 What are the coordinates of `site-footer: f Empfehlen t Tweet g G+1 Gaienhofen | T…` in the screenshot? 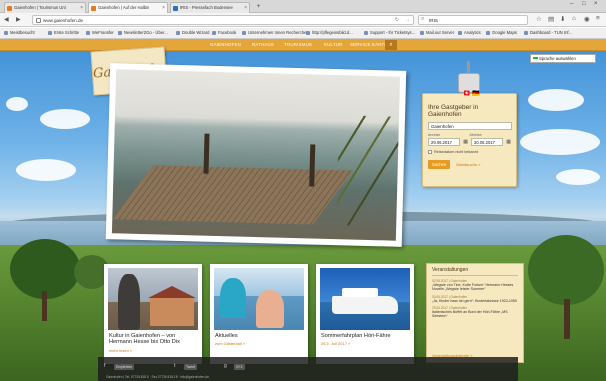 It's located at (308, 369).